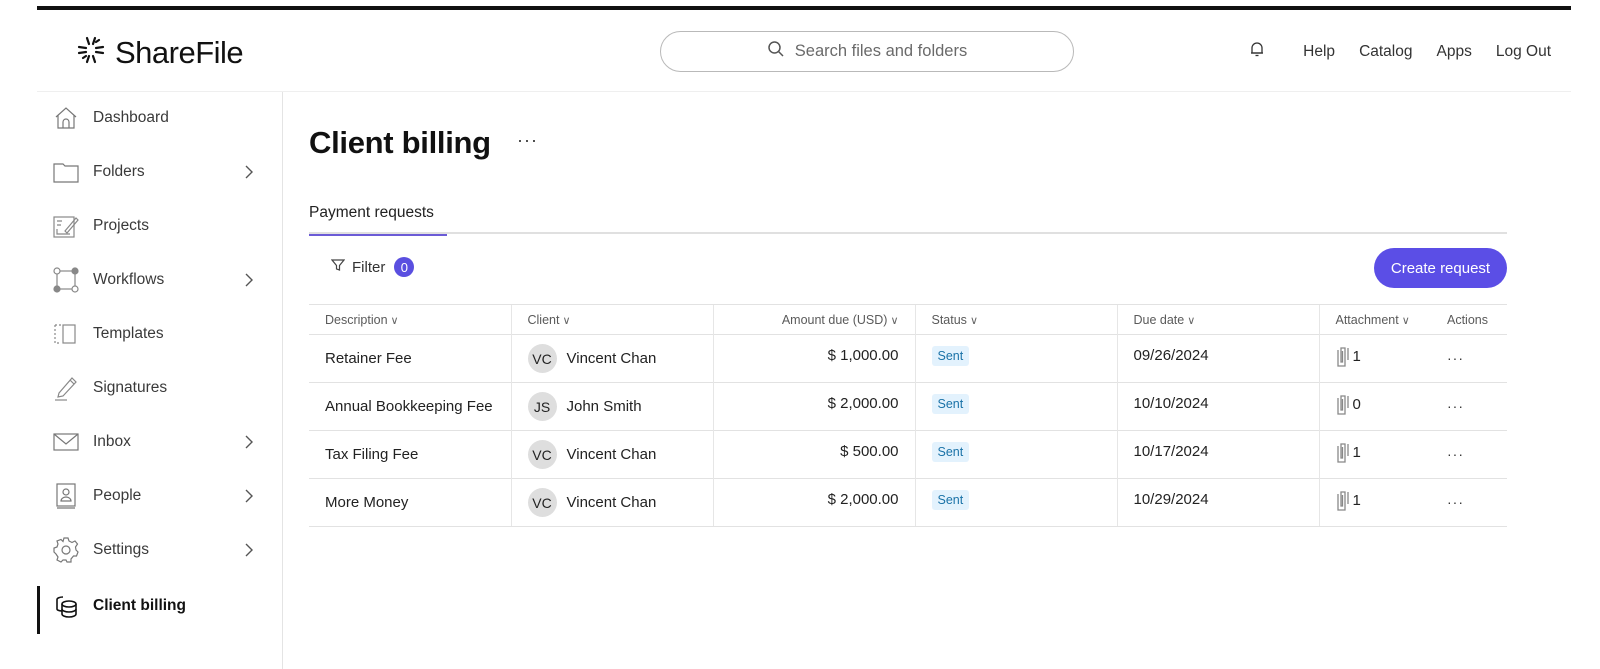  I want to click on sidebar-item-templates: Templates, so click(160, 334).